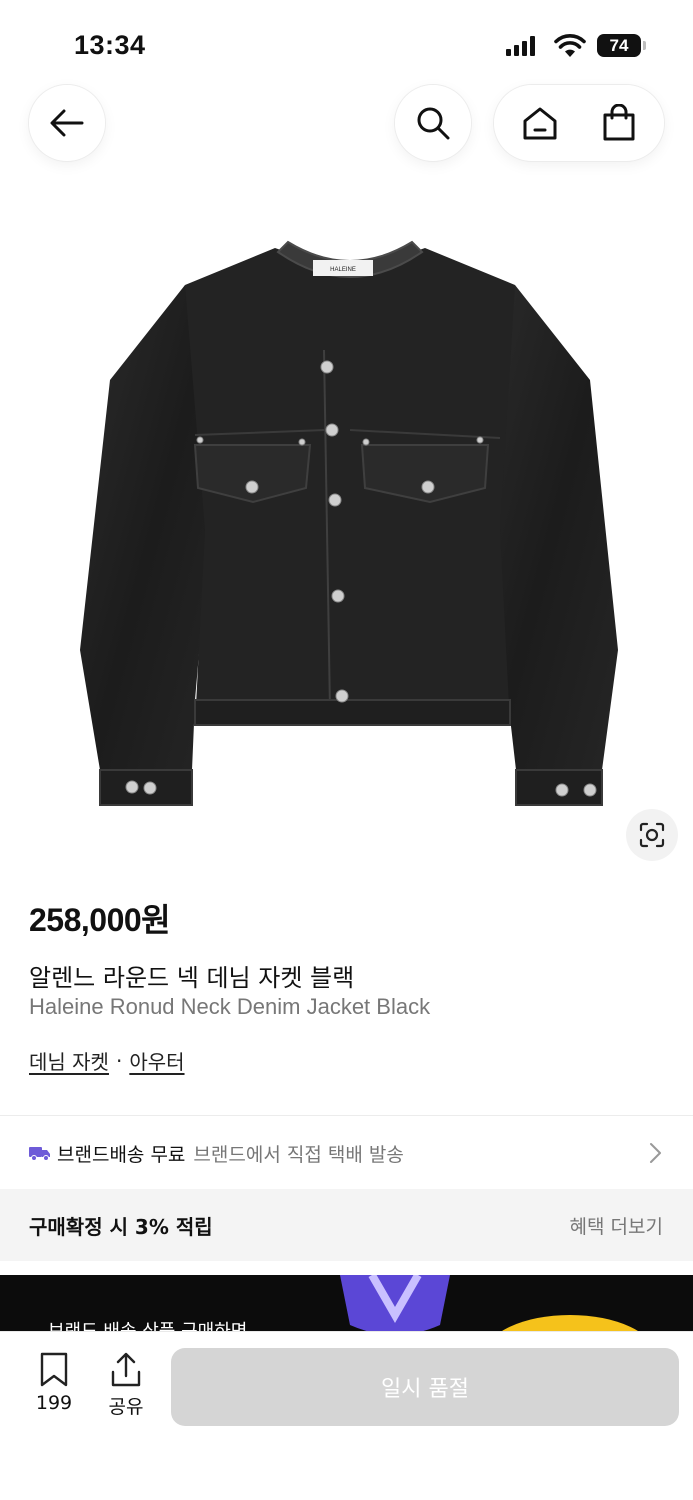  Describe the element at coordinates (425, 1387) in the screenshot. I see `sold-out-button: 일시 품절` at that location.